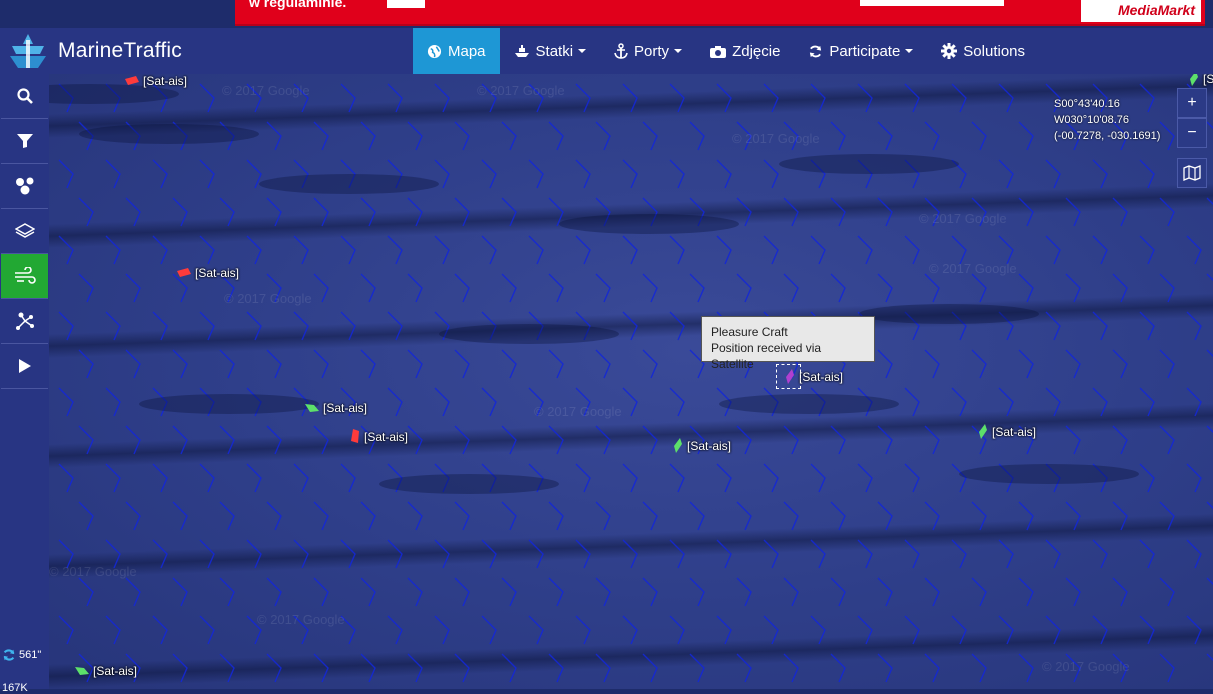  Describe the element at coordinates (95, 51) in the screenshot. I see `logo: MarineTraffic` at that location.